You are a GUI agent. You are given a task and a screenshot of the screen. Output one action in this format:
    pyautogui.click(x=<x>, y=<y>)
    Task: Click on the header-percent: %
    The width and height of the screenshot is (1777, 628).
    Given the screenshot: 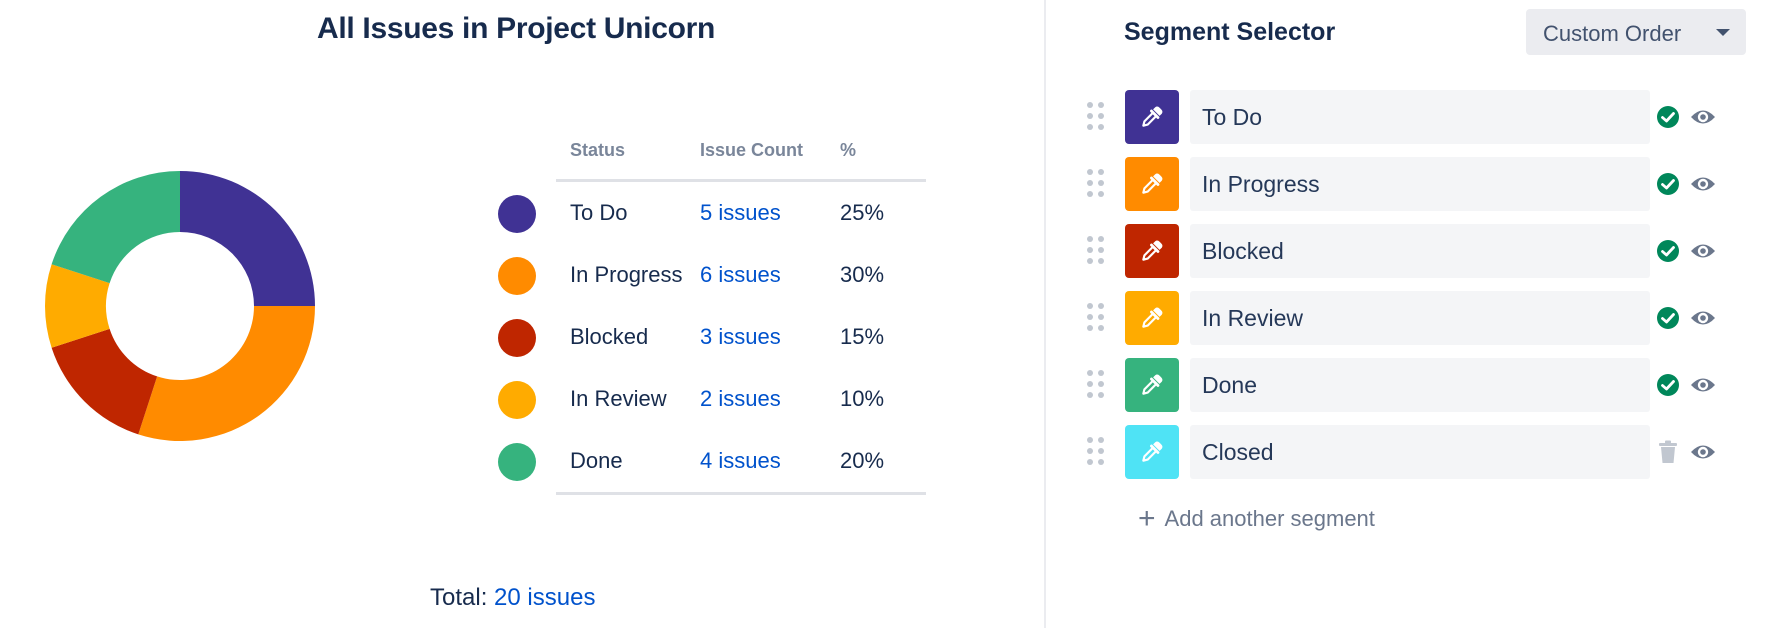 What is the action you would take?
    pyautogui.click(x=848, y=150)
    